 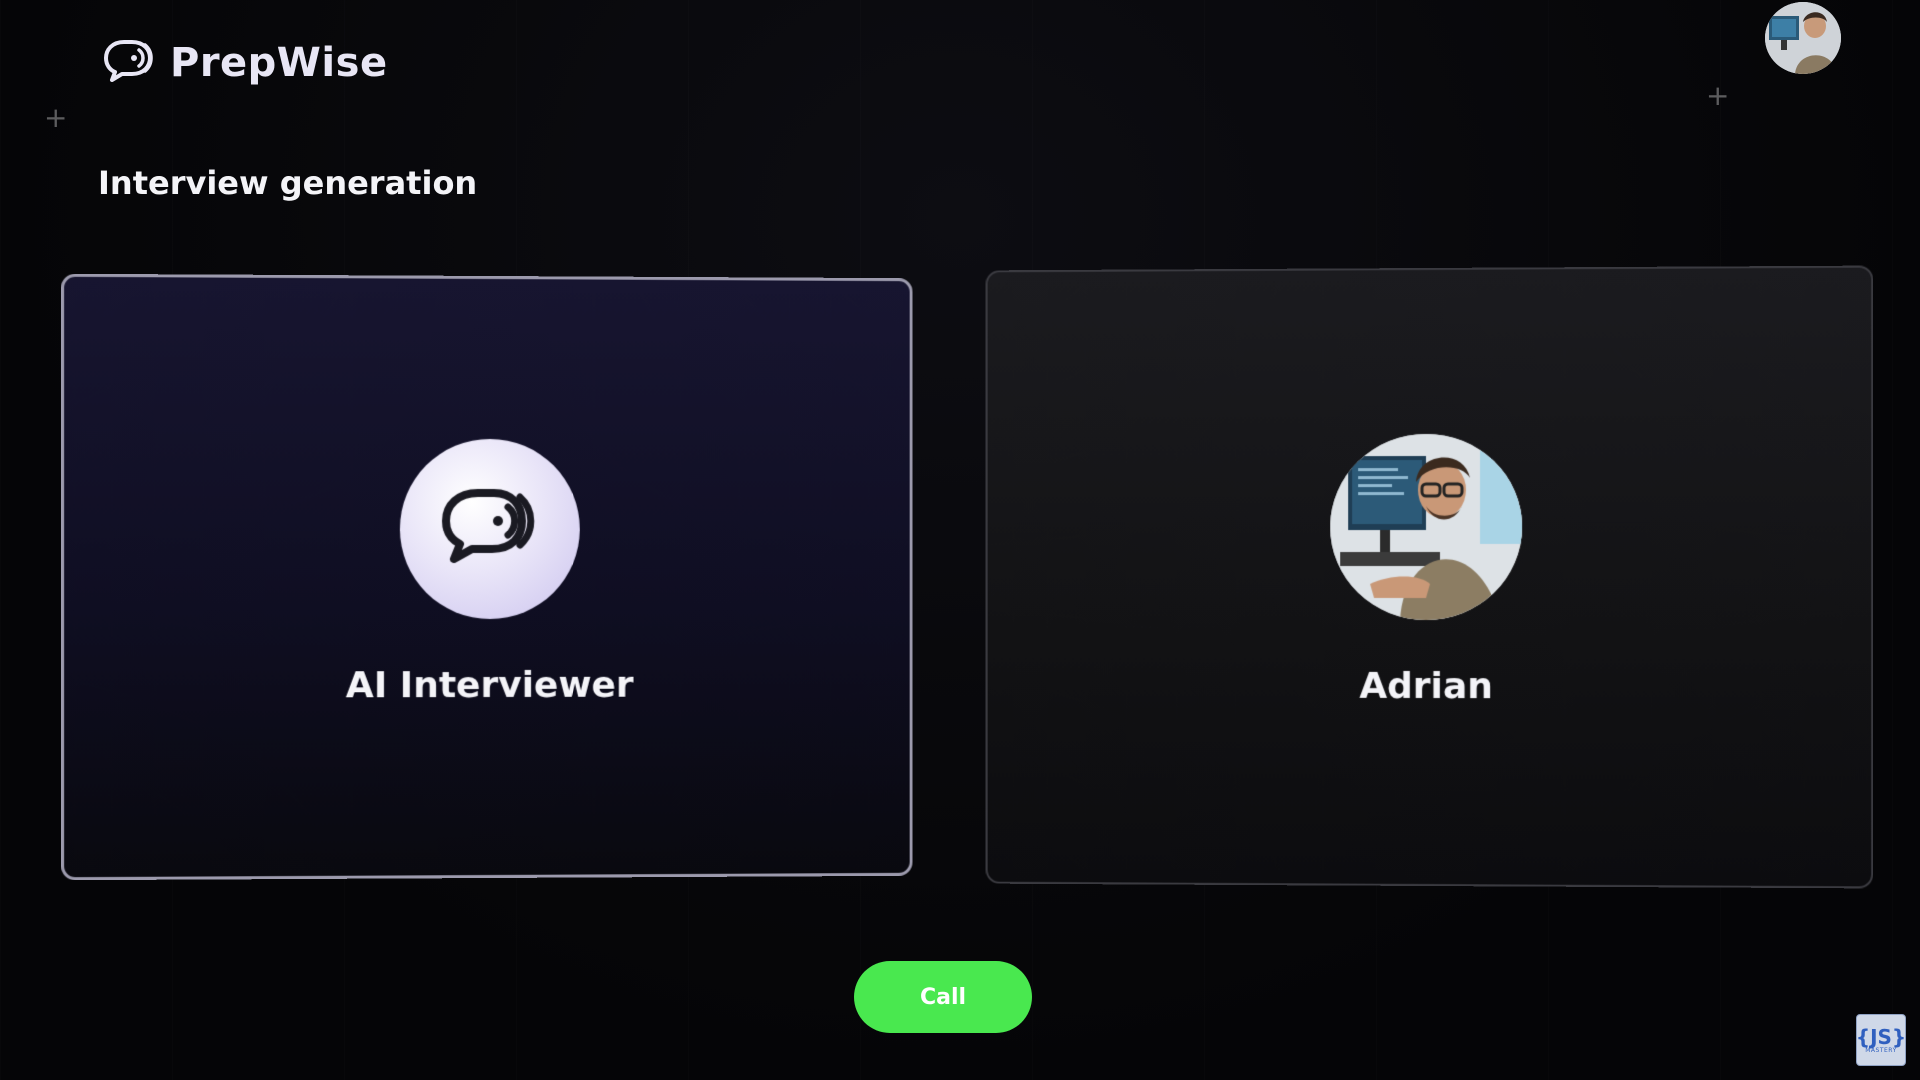 I want to click on user-avatar, so click(x=1426, y=527).